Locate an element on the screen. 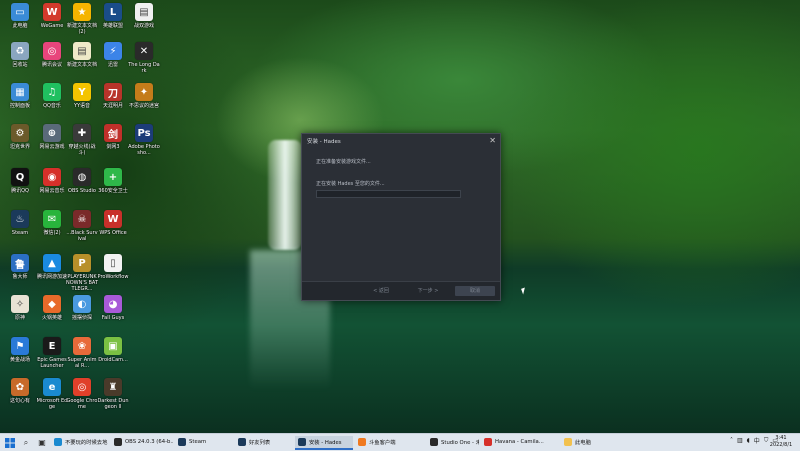 The width and height of the screenshot is (800, 451). taskbar-task: 不要玩的时候去地 is located at coordinates (80, 443).